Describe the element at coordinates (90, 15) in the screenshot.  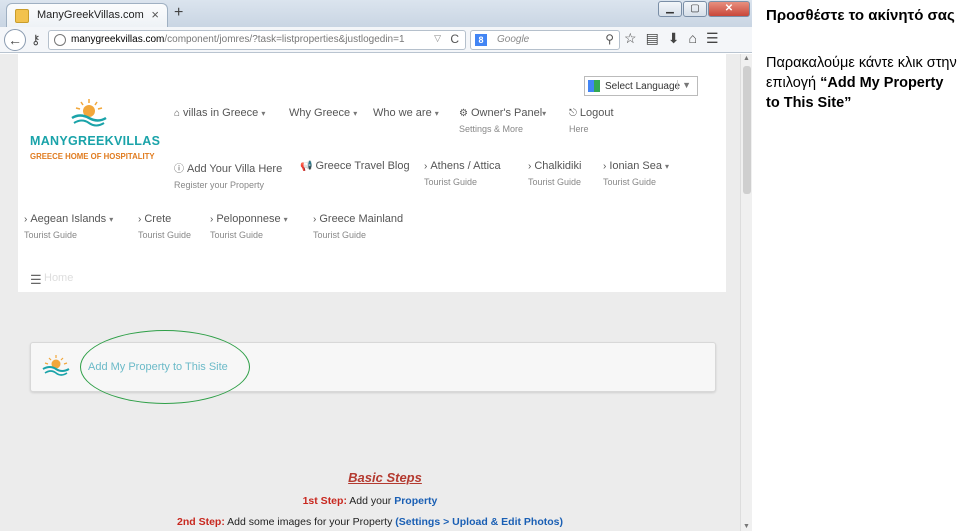
I see `tab-title: ManyGreekVillas.com` at that location.